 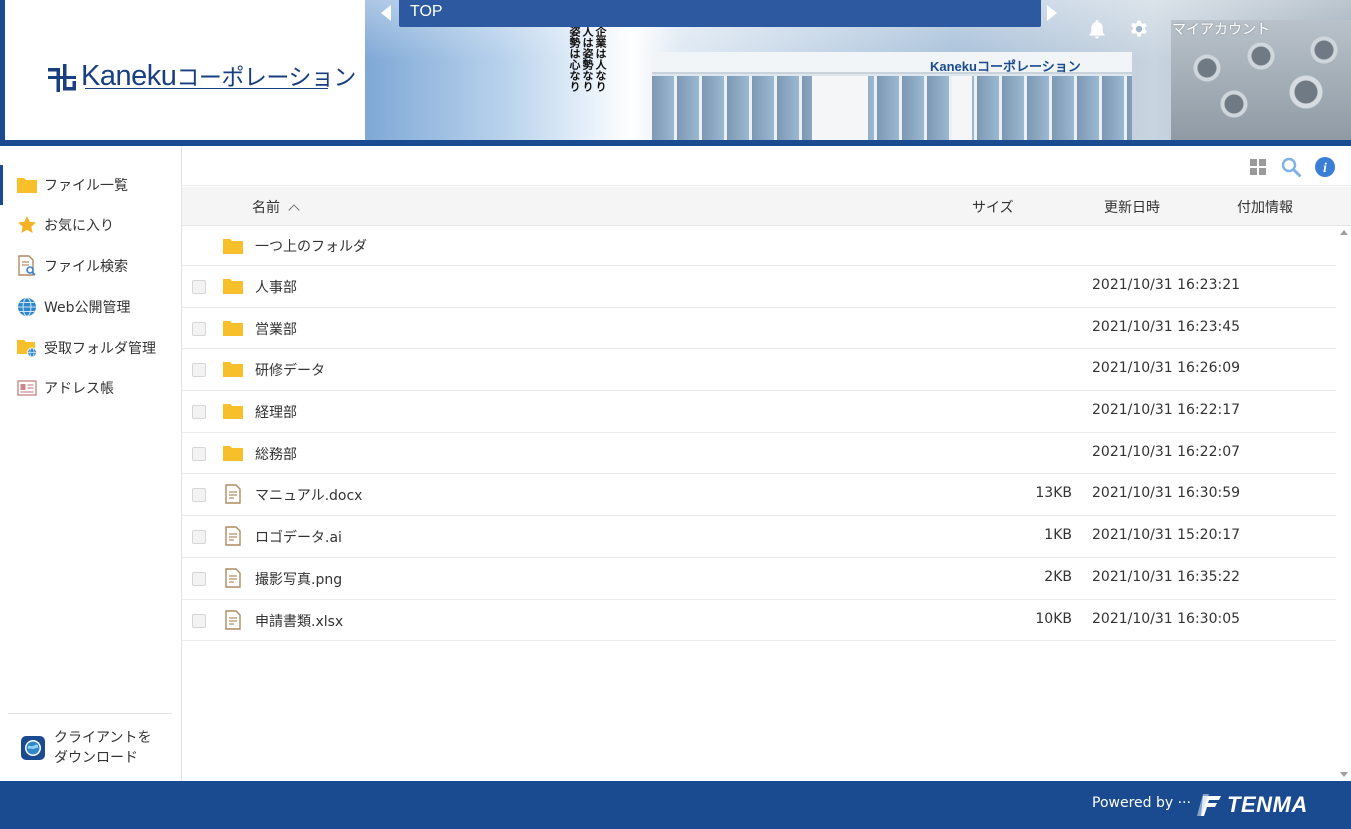 I want to click on folder-row: 人事部 2021/10/31 16:23:21, so click(x=759, y=287).